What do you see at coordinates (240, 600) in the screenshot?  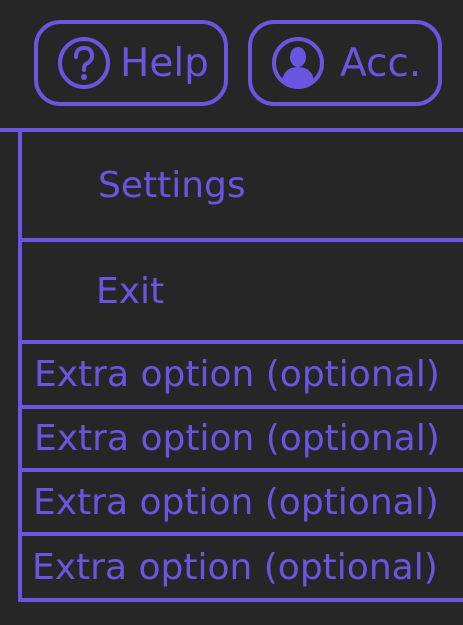 I see `divider` at bounding box center [240, 600].